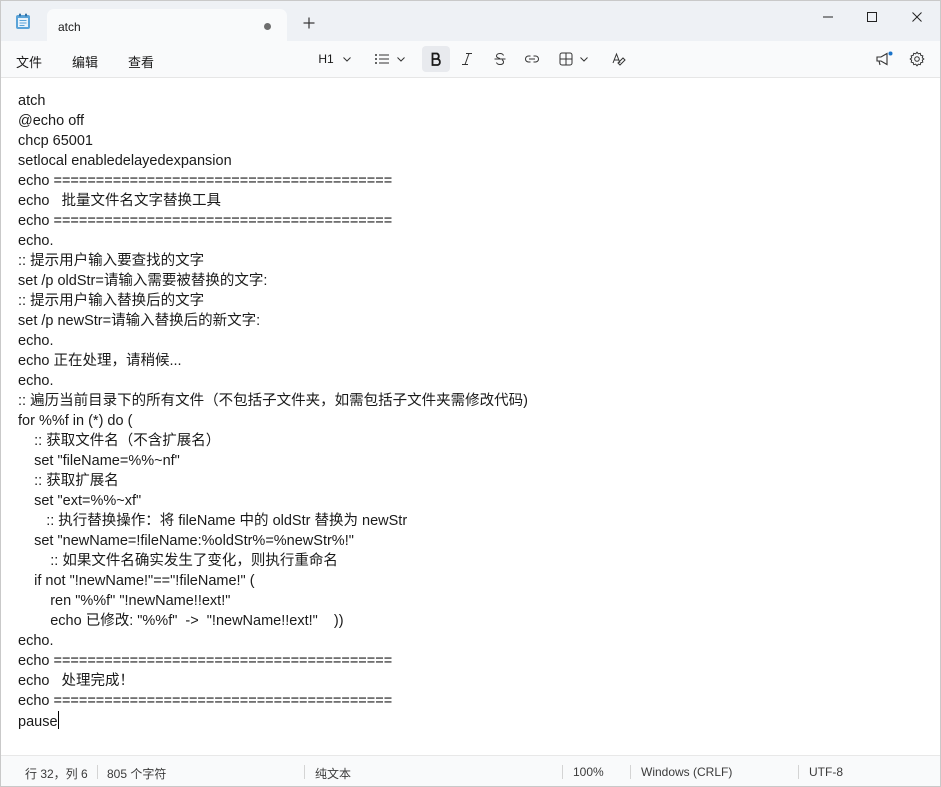 This screenshot has height=787, width=941. What do you see at coordinates (588, 772) in the screenshot?
I see `zoom-level: 100%` at bounding box center [588, 772].